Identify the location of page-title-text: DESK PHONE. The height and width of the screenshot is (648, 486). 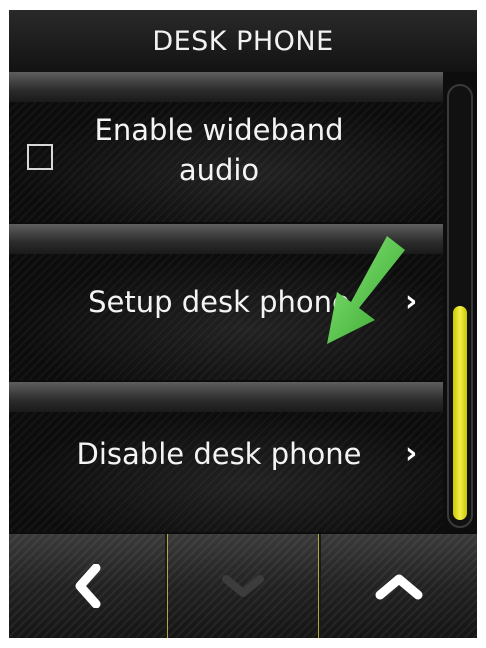
(243, 41).